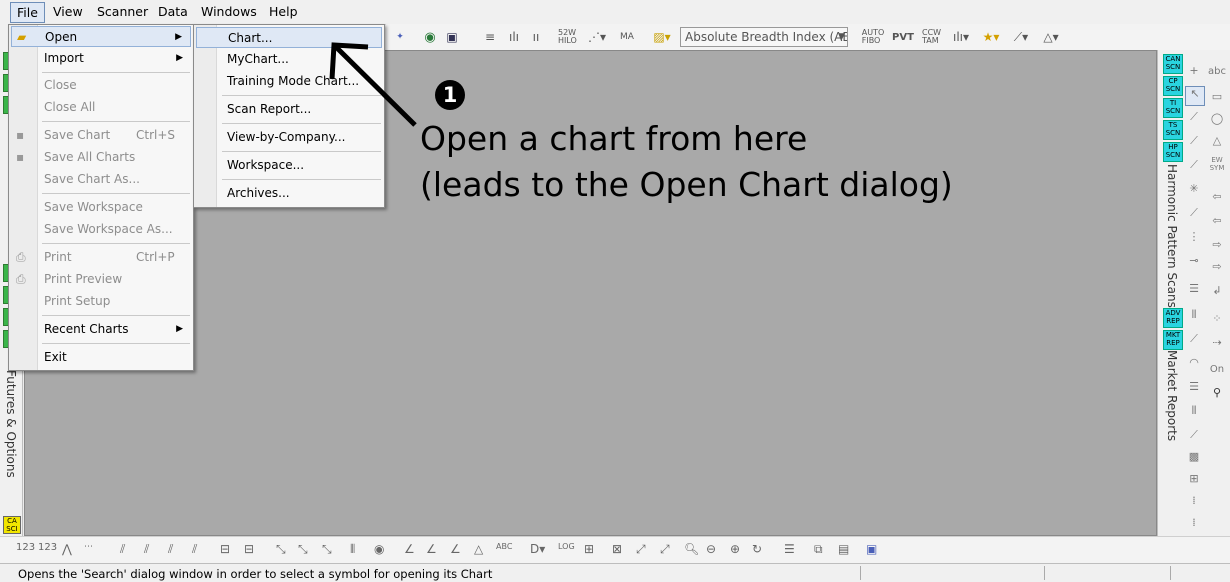 The image size is (1230, 582). What do you see at coordinates (27, 12) in the screenshot?
I see `menu-file: File` at bounding box center [27, 12].